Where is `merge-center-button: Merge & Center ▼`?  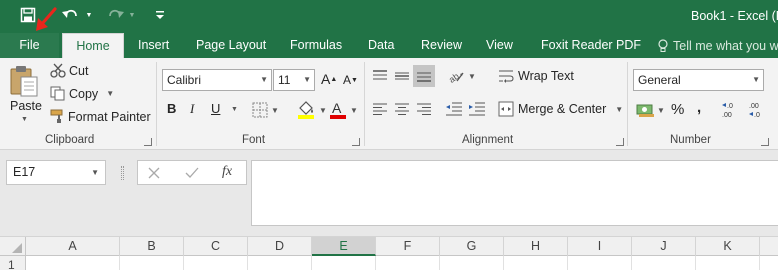
merge-center-button: Merge & Center ▼ is located at coordinates (560, 109).